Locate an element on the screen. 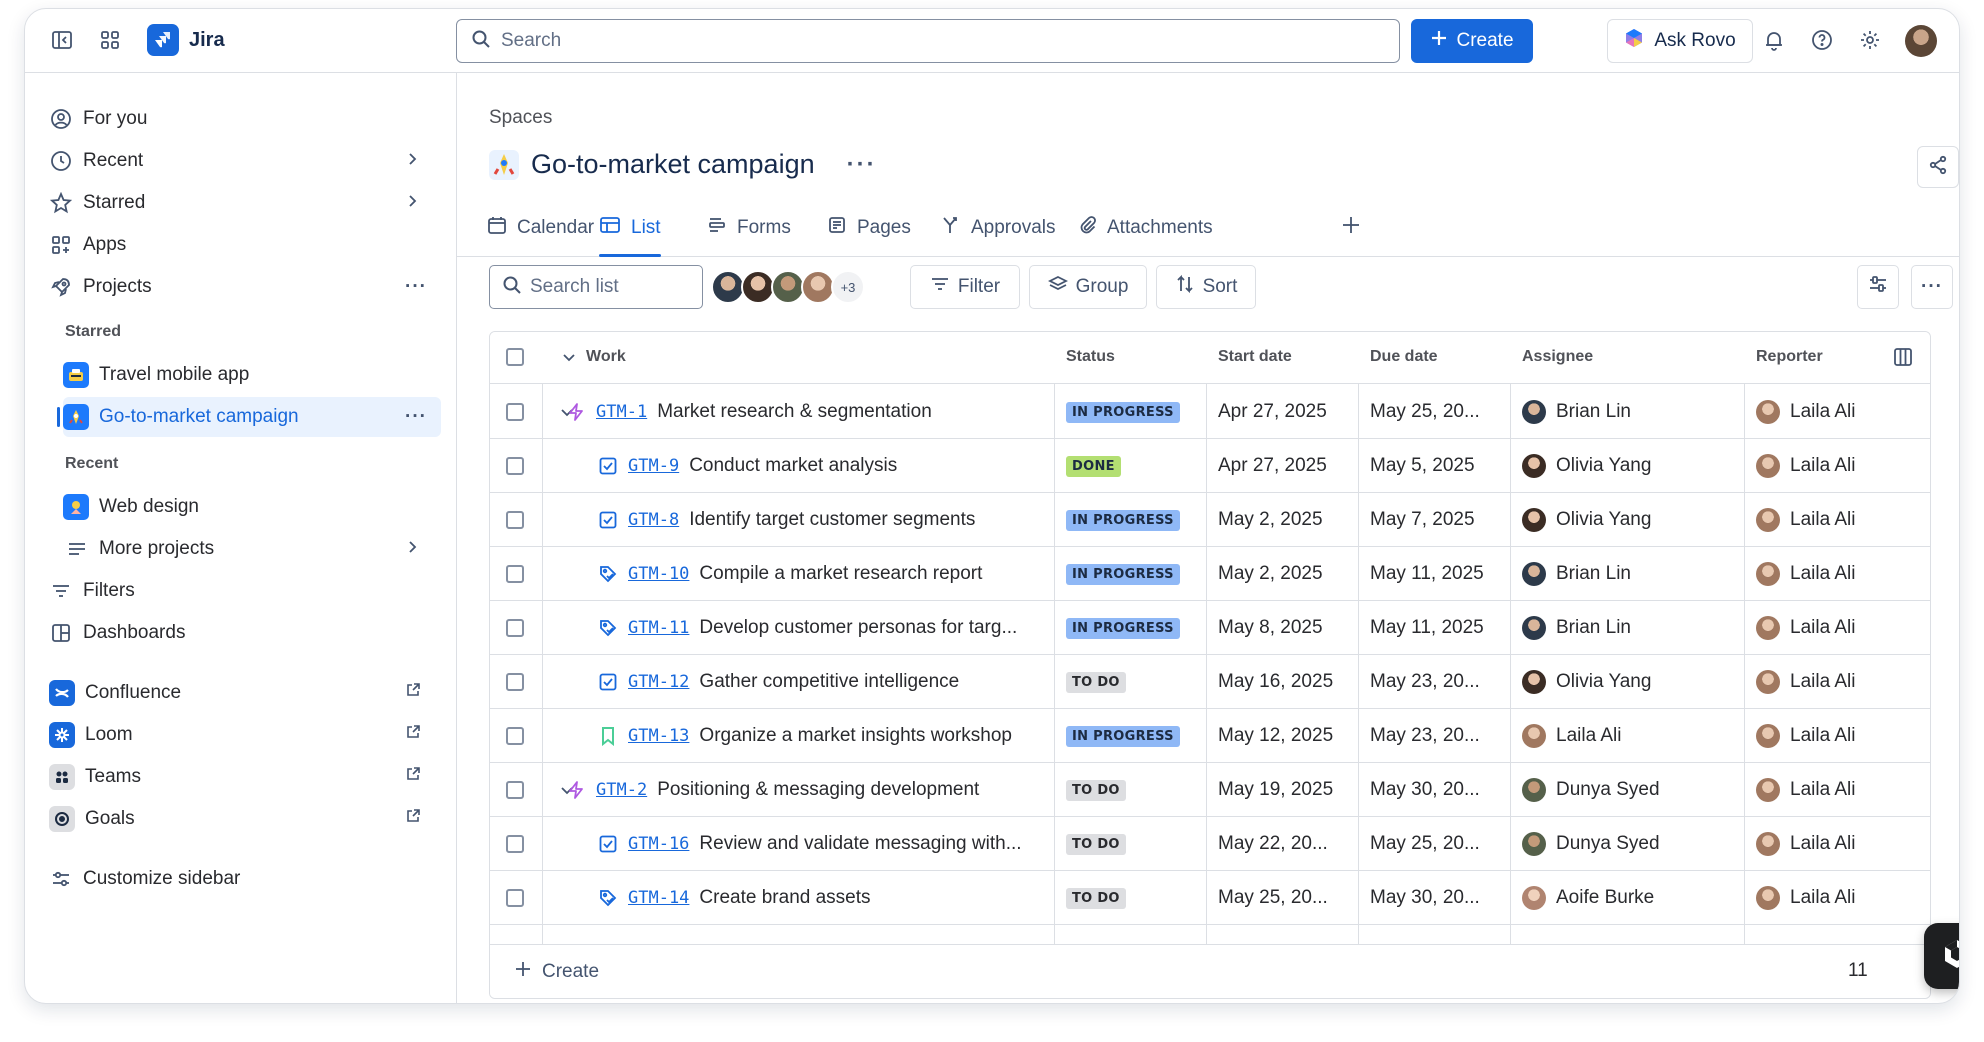 Image resolution: width=1984 pixels, height=1042 pixels. status-badge: DONE is located at coordinates (1093, 466).